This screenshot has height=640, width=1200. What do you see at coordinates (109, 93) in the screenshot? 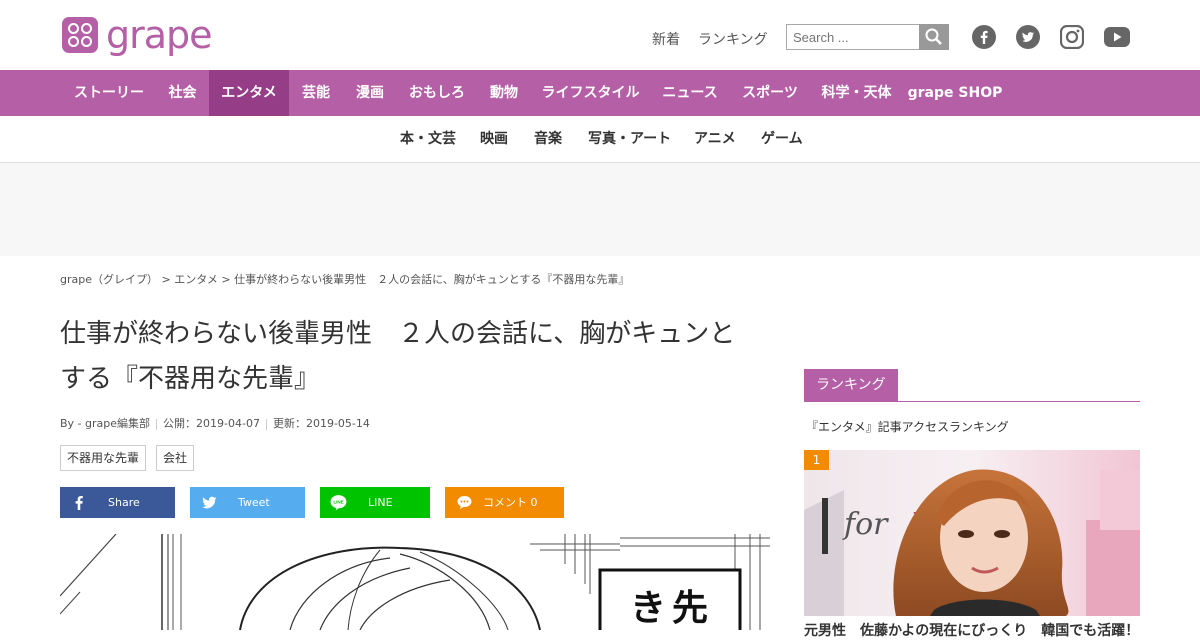
I see `nav-item-story: ストーリー` at bounding box center [109, 93].